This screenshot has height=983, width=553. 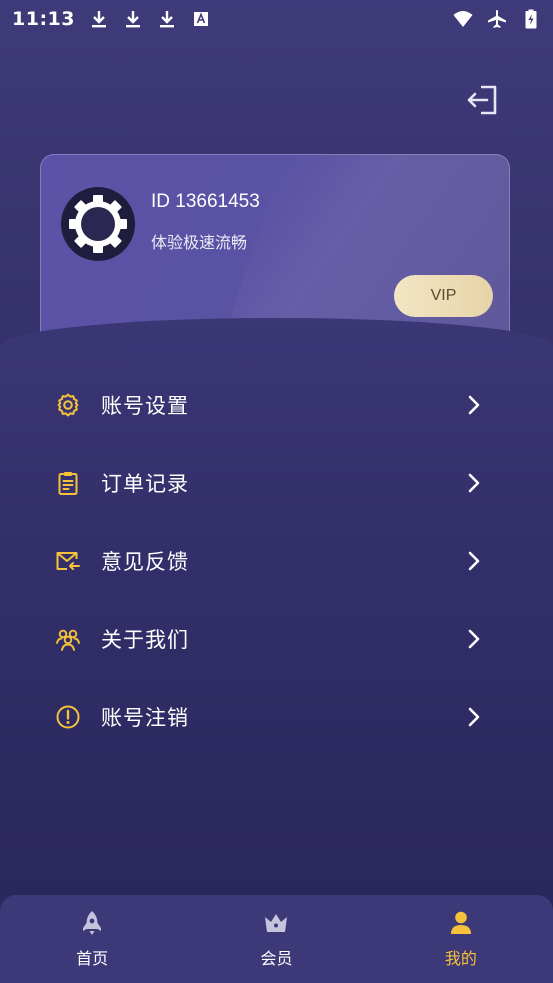 I want to click on battery-charging-icon, so click(x=531, y=19).